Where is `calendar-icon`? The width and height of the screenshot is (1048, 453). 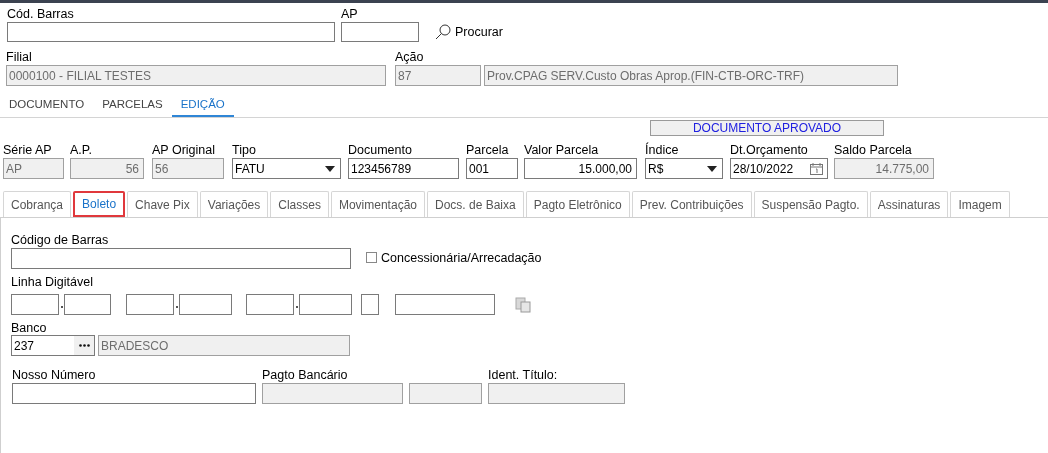
calendar-icon is located at coordinates (816, 168).